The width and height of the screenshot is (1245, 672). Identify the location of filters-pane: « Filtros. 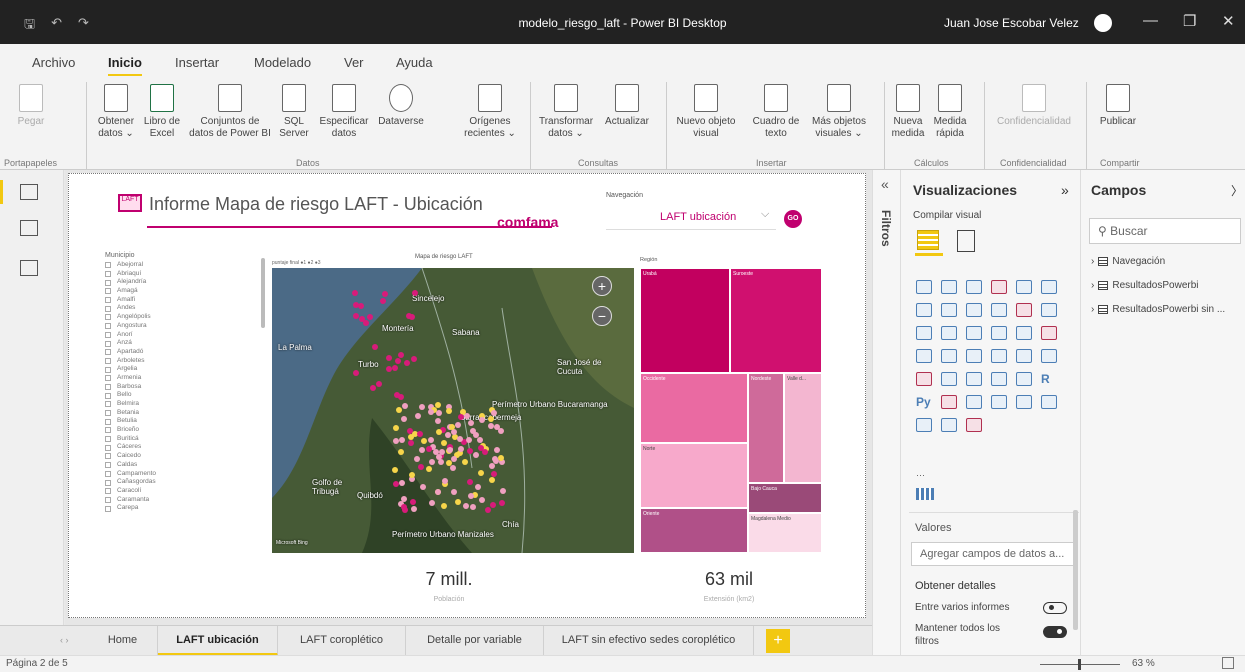
(886, 412).